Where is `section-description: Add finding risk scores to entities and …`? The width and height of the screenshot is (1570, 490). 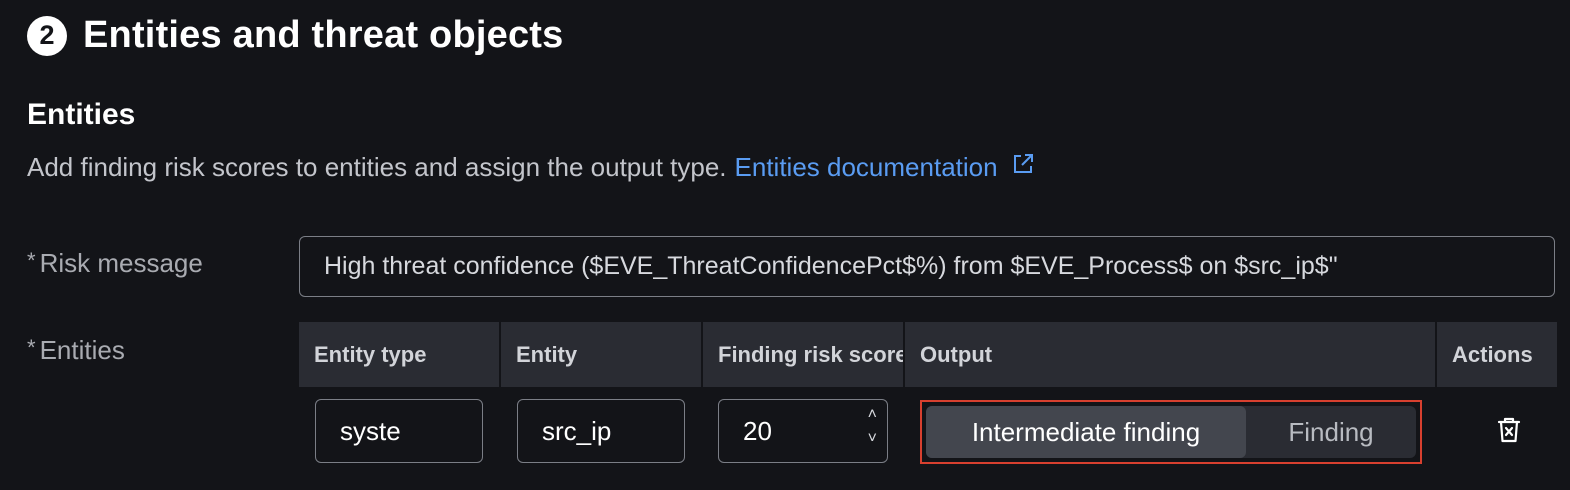 section-description: Add finding risk scores to entities and … is located at coordinates (531, 167).